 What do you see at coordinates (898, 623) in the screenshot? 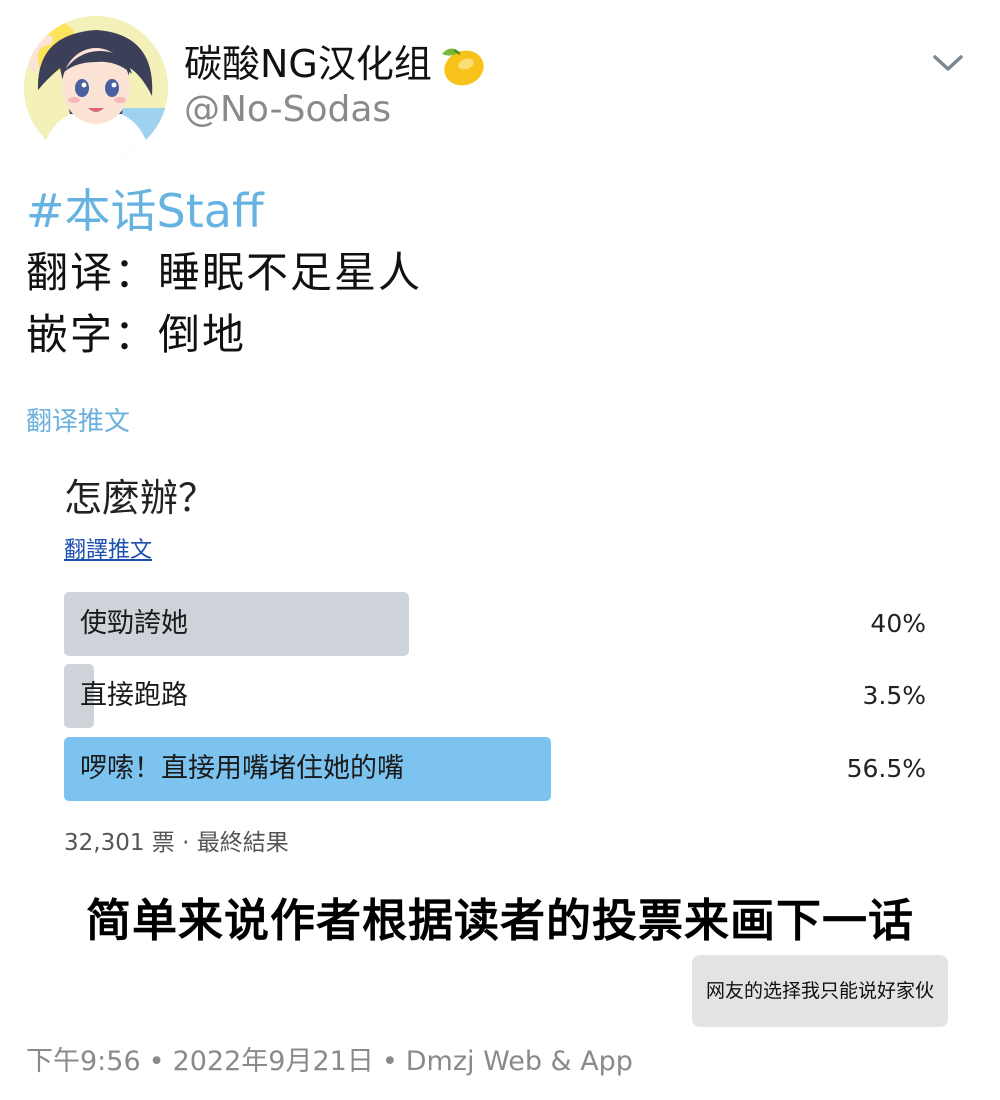
I see `poll-option-percent: 40%` at bounding box center [898, 623].